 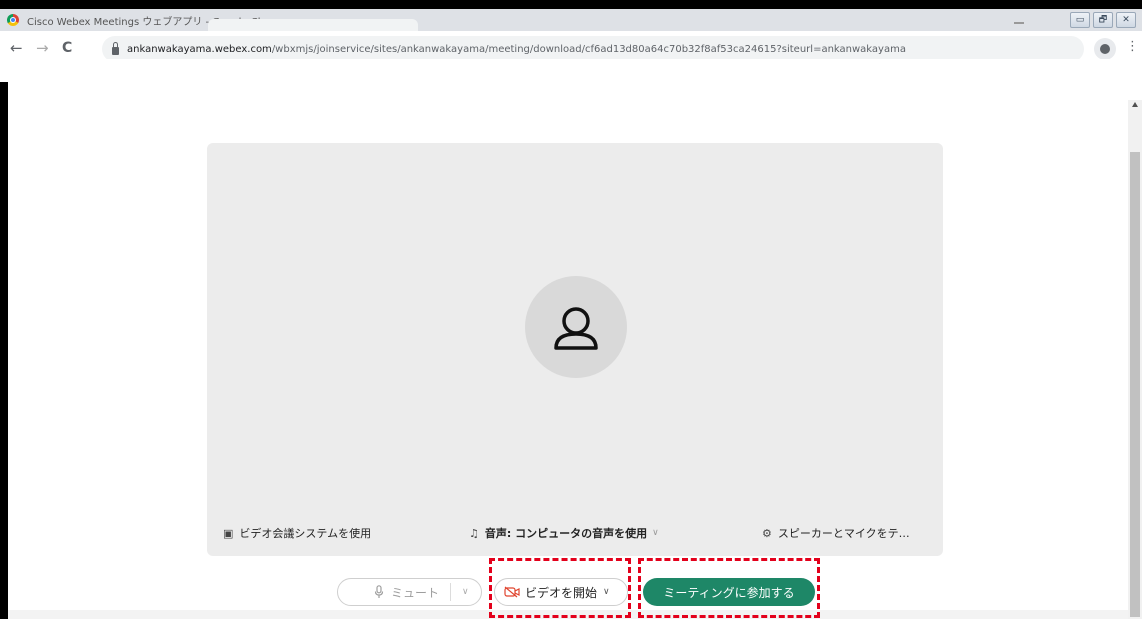 I want to click on chevron-down-icon: ∨, so click(x=655, y=533).